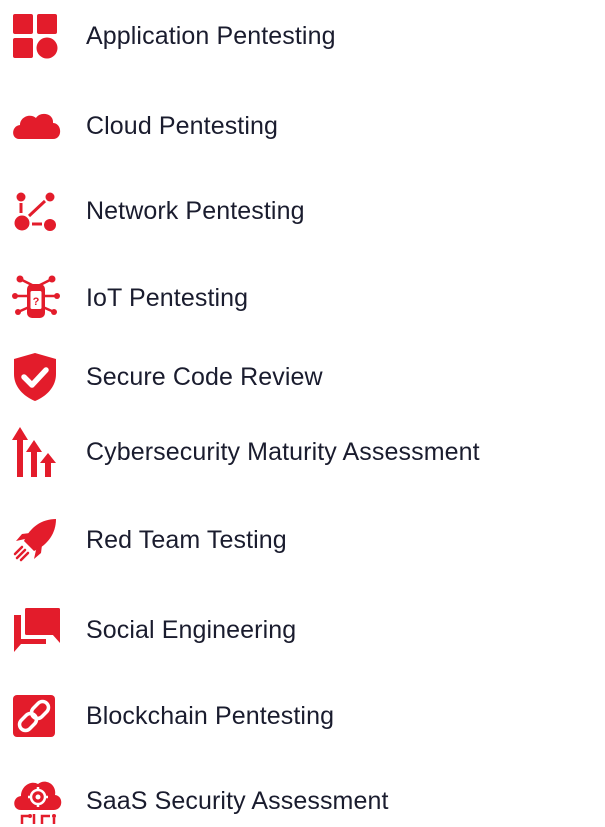  What do you see at coordinates (283, 451) in the screenshot?
I see `menu-item-label: Cybersecurity Maturity Assessment` at bounding box center [283, 451].